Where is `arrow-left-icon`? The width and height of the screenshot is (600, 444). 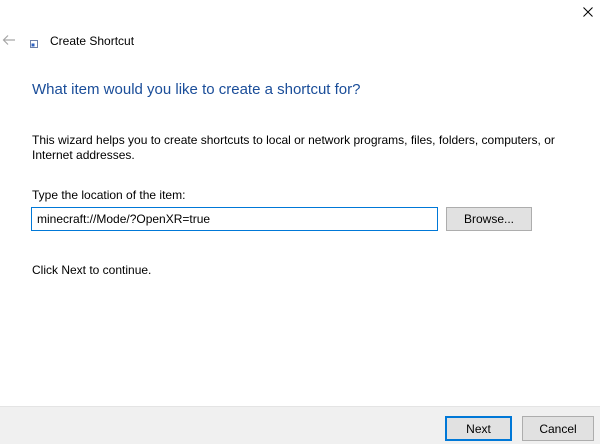 arrow-left-icon is located at coordinates (8, 40).